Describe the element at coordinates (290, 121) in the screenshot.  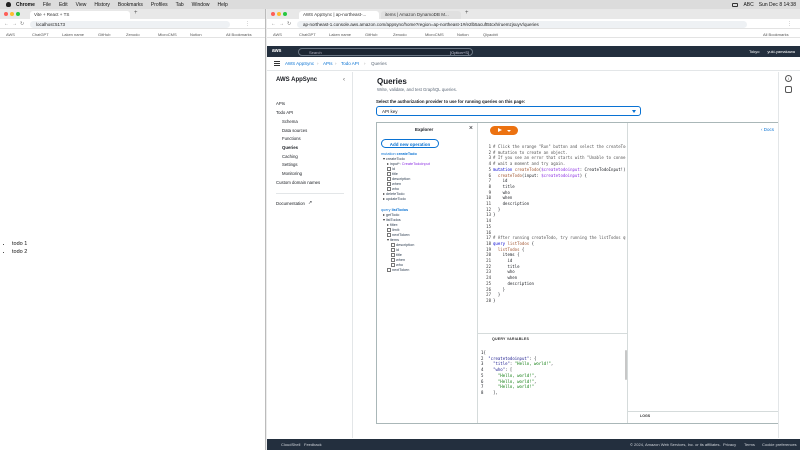
I see `sidenav-item-schema: Schema` at that location.